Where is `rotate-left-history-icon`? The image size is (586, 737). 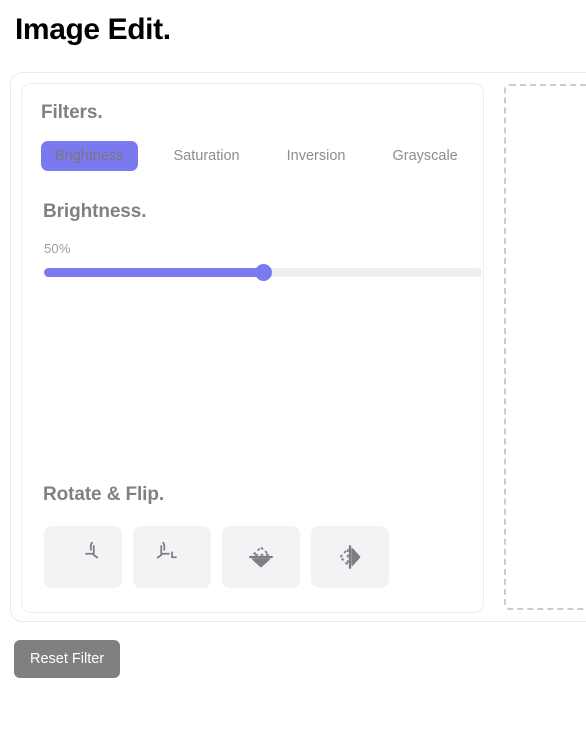
rotate-left-history-icon is located at coordinates (172, 557).